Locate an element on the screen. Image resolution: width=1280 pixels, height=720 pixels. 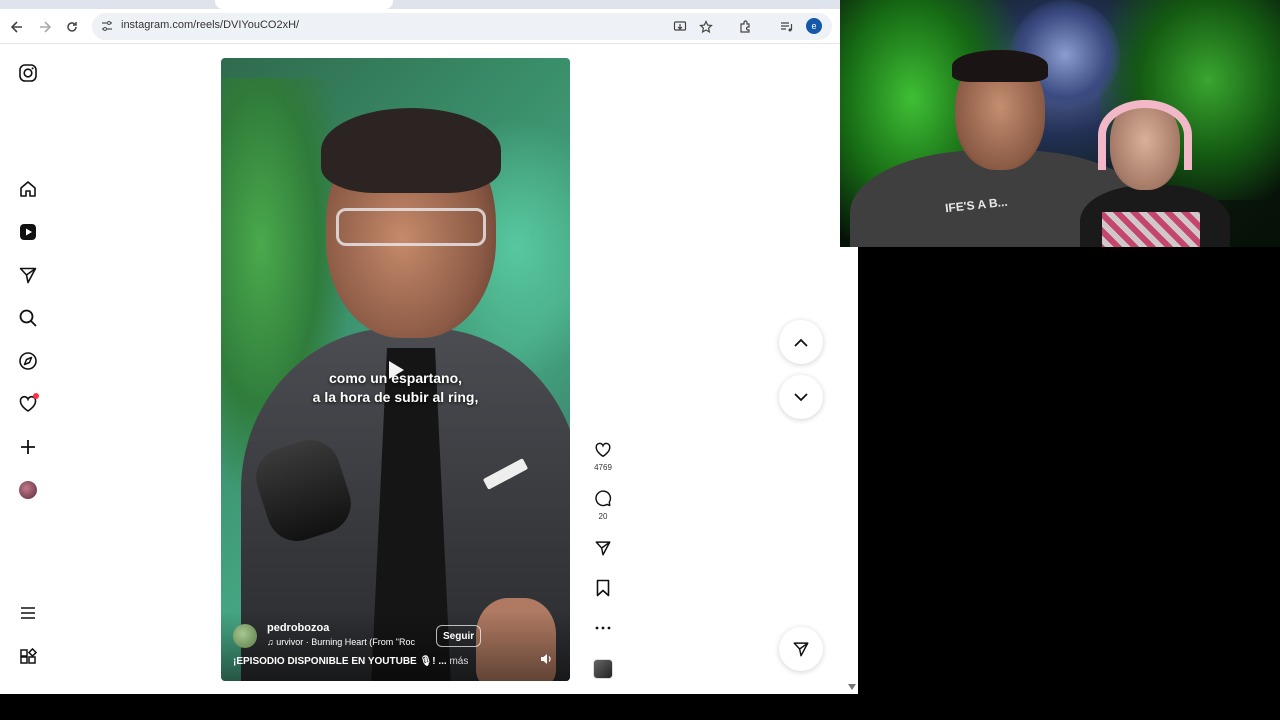
creator-avatar is located at coordinates (245, 636).